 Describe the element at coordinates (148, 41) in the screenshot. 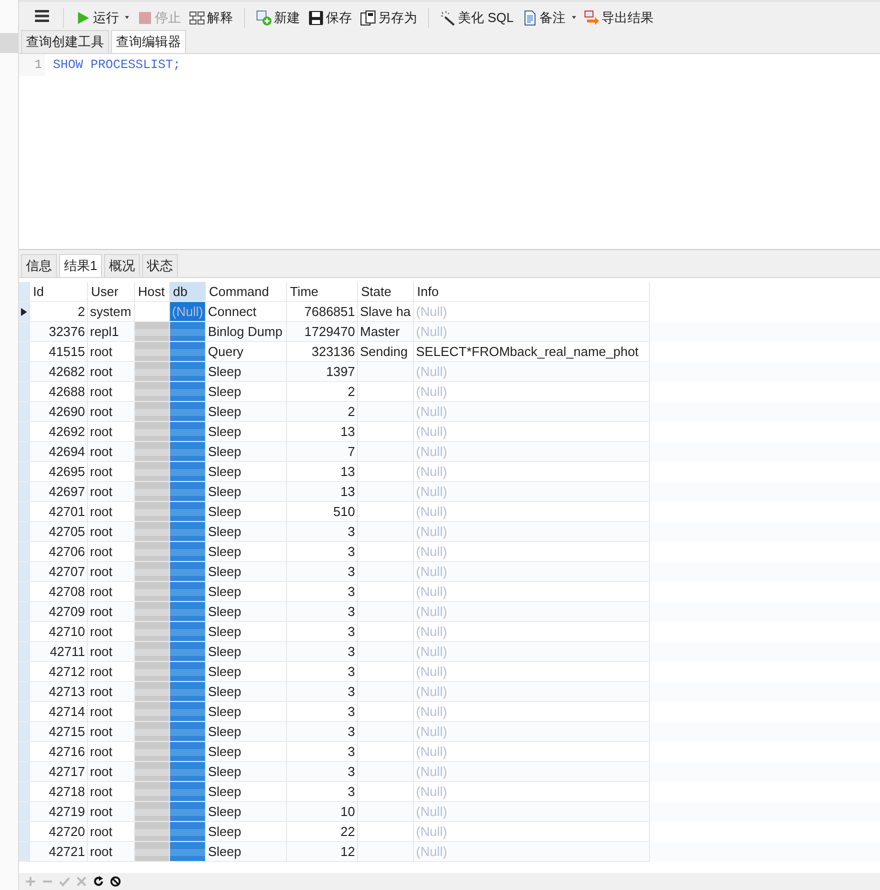

I see `editor-tab: 查询编辑器` at that location.